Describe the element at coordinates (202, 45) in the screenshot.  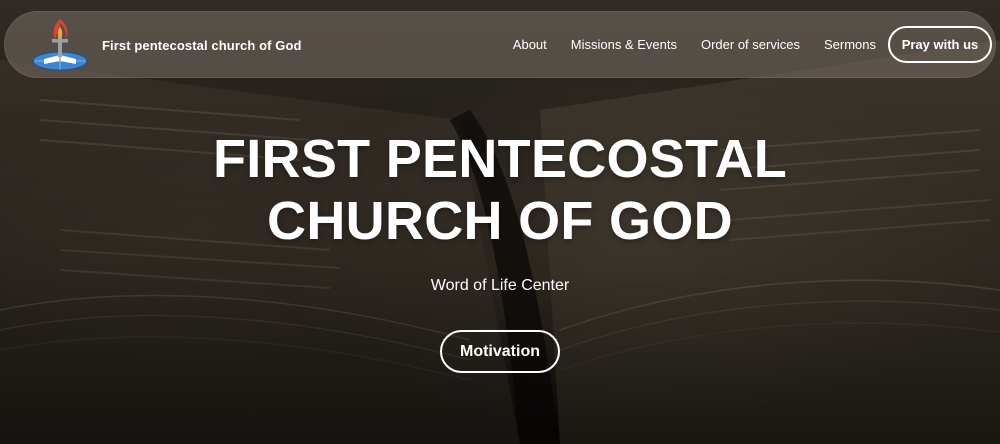
I see `brand-name: First pentecostal church of God` at that location.